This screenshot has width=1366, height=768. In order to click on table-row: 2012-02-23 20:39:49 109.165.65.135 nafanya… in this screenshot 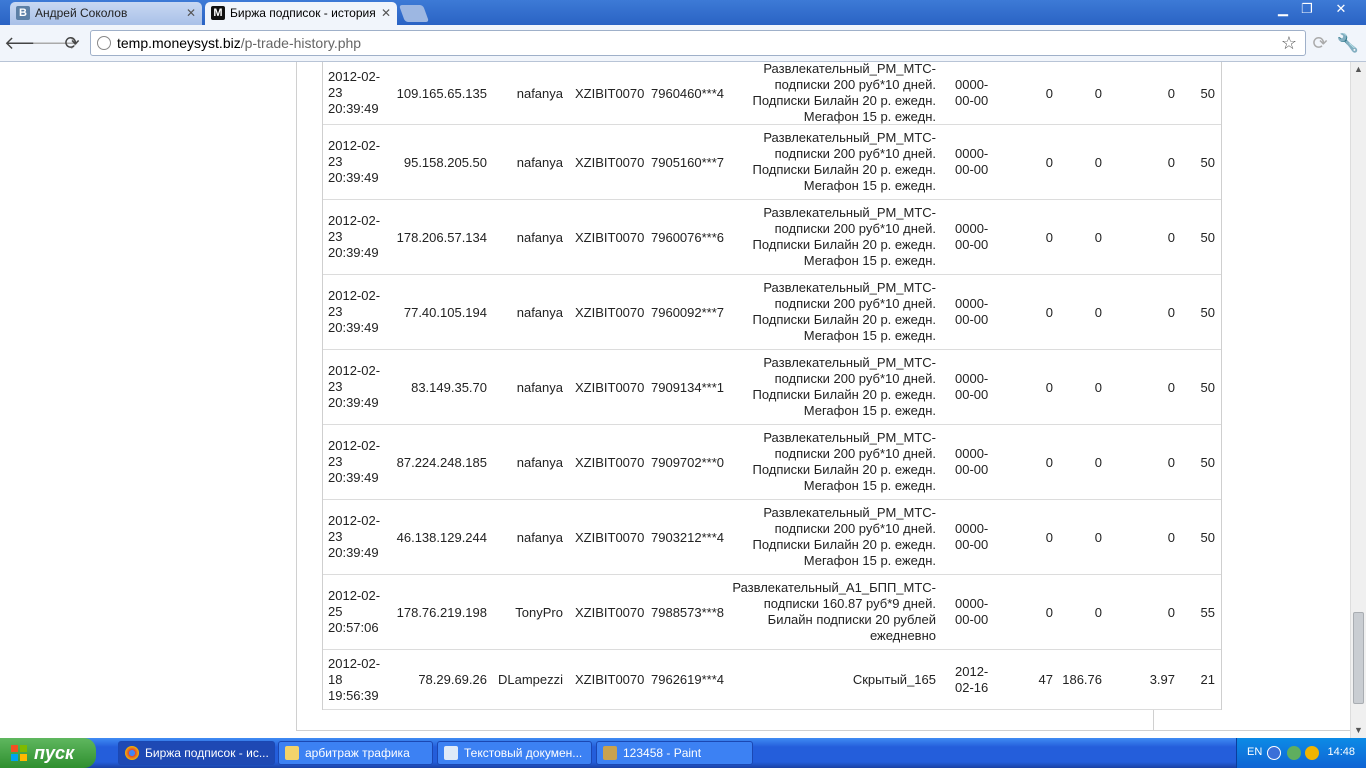, I will do `click(772, 93)`.